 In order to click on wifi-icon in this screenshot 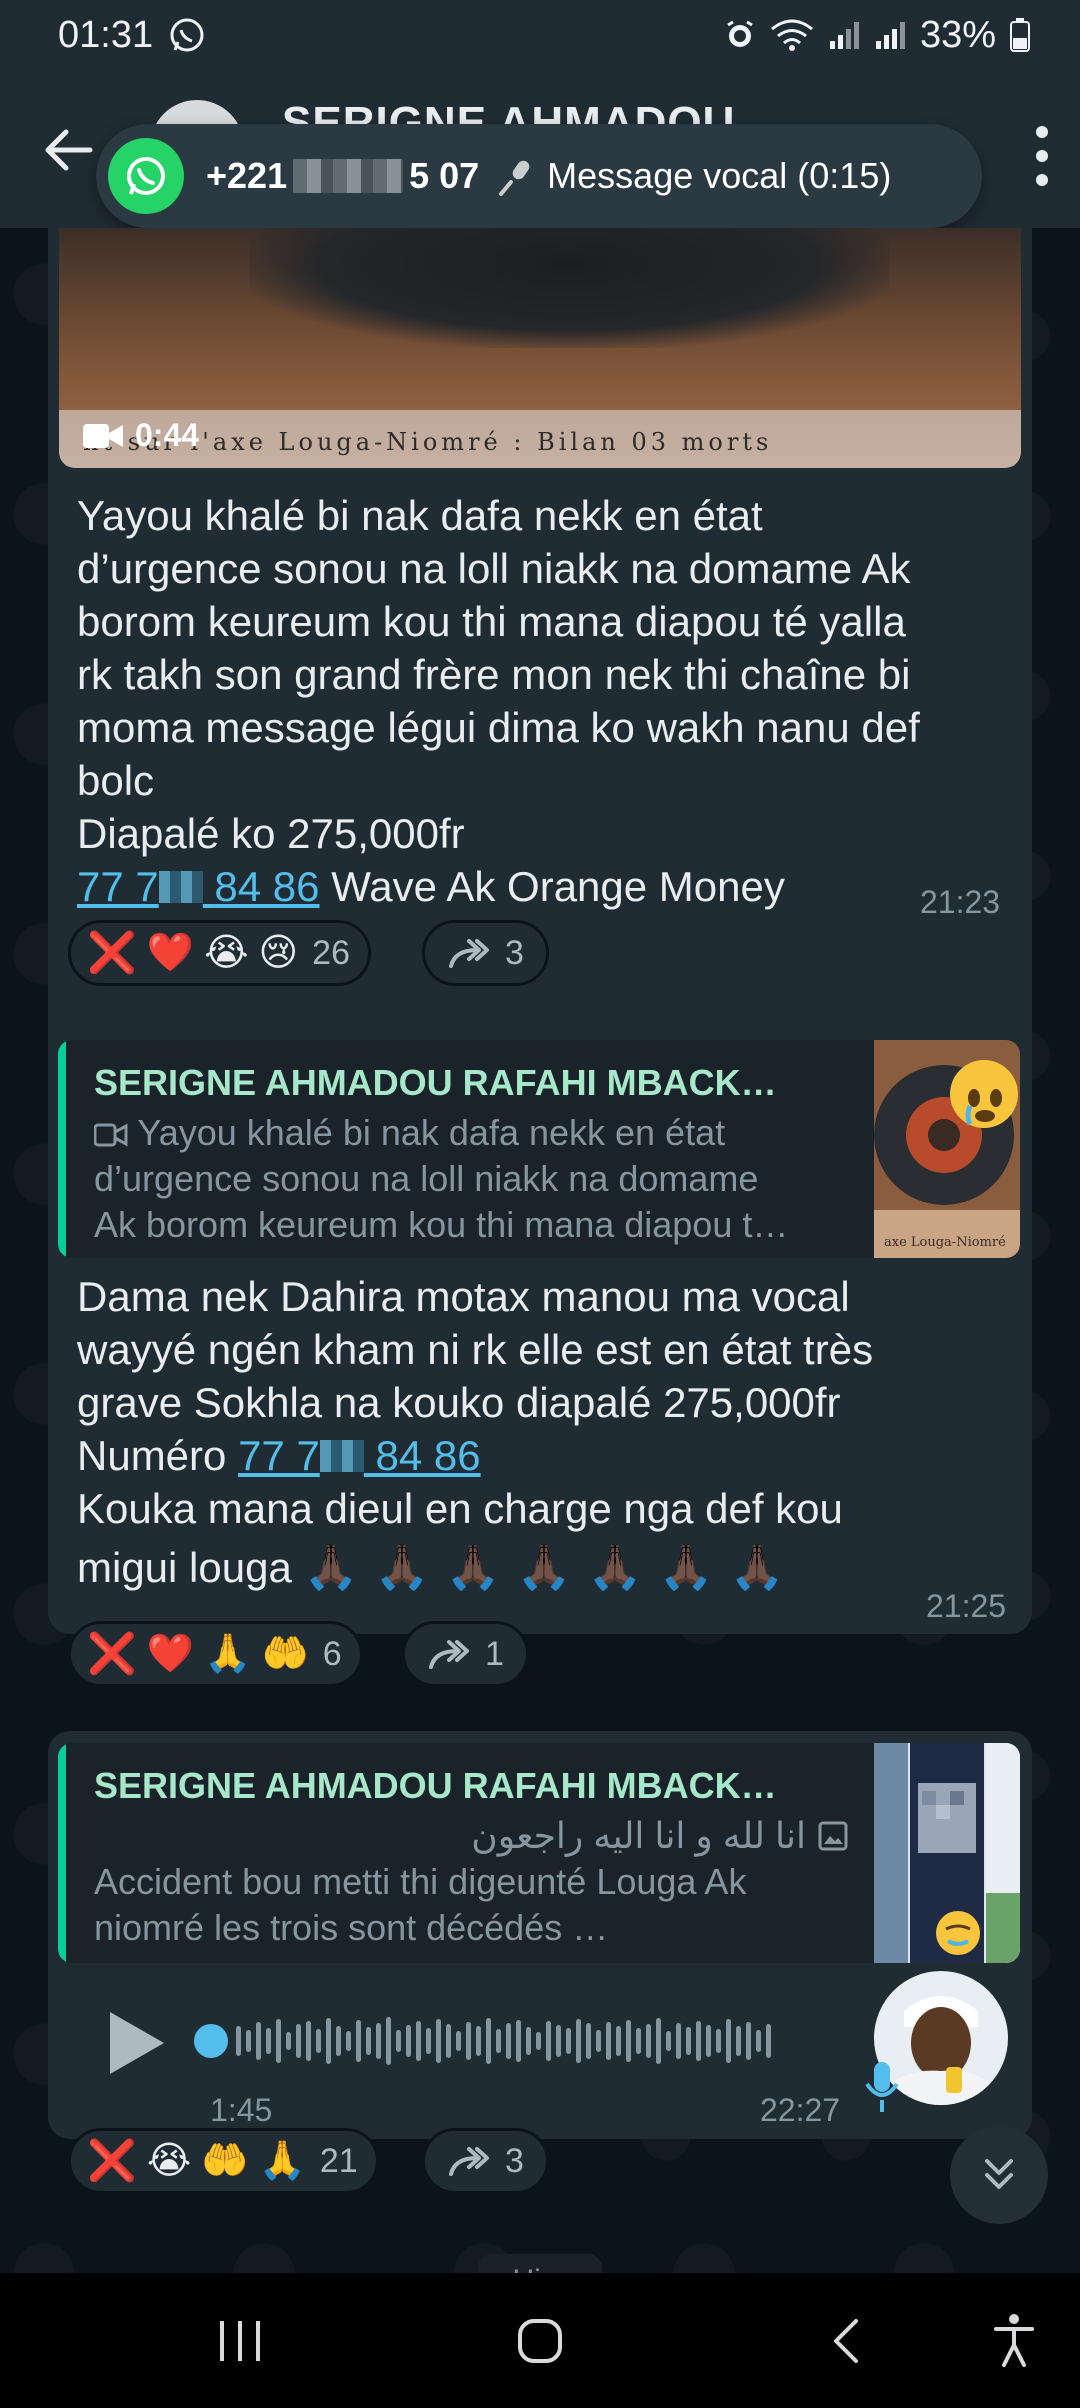, I will do `click(792, 35)`.